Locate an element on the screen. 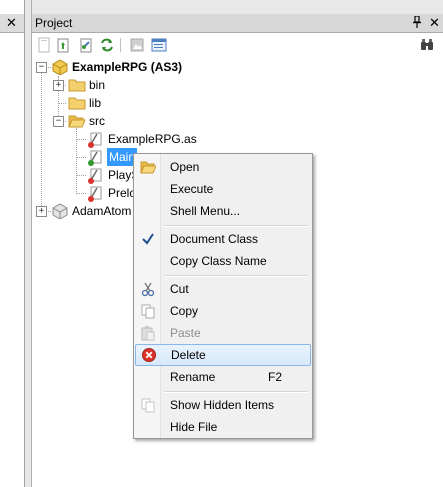 The image size is (443, 487). menu-item-label: Rename is located at coordinates (193, 377).